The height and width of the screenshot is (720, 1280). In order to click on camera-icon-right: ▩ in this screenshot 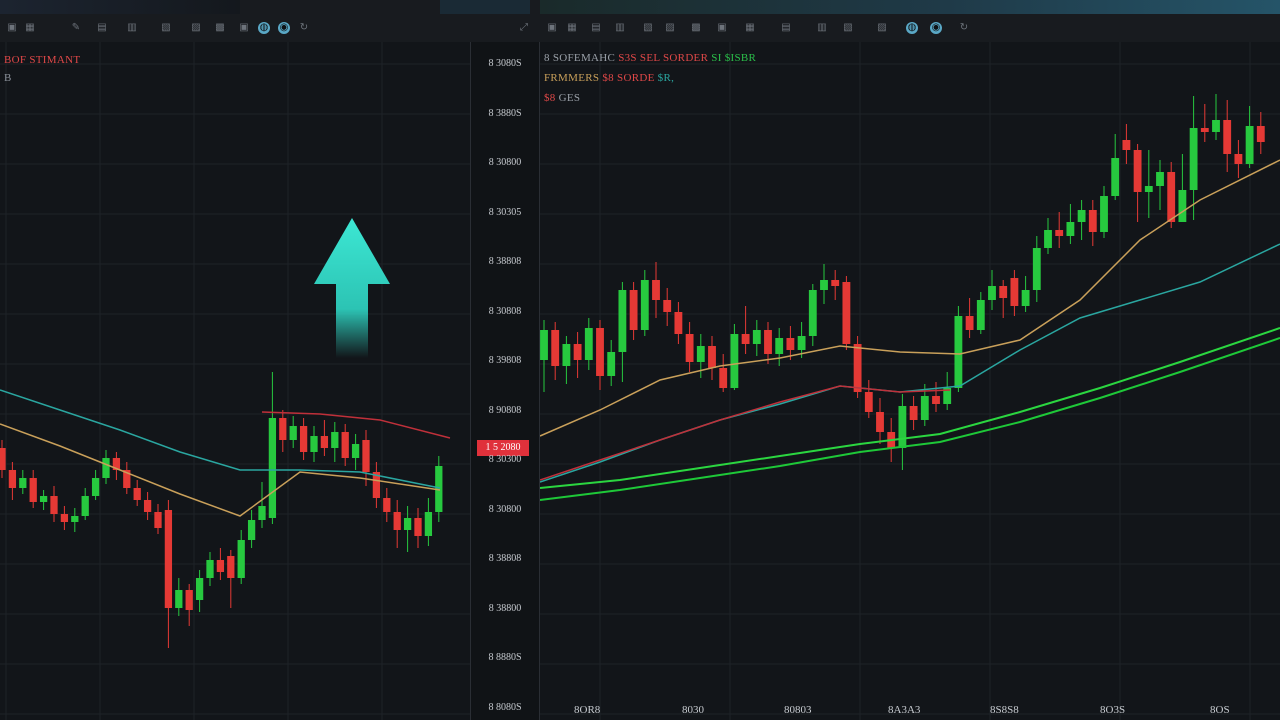, I will do `click(696, 28)`.